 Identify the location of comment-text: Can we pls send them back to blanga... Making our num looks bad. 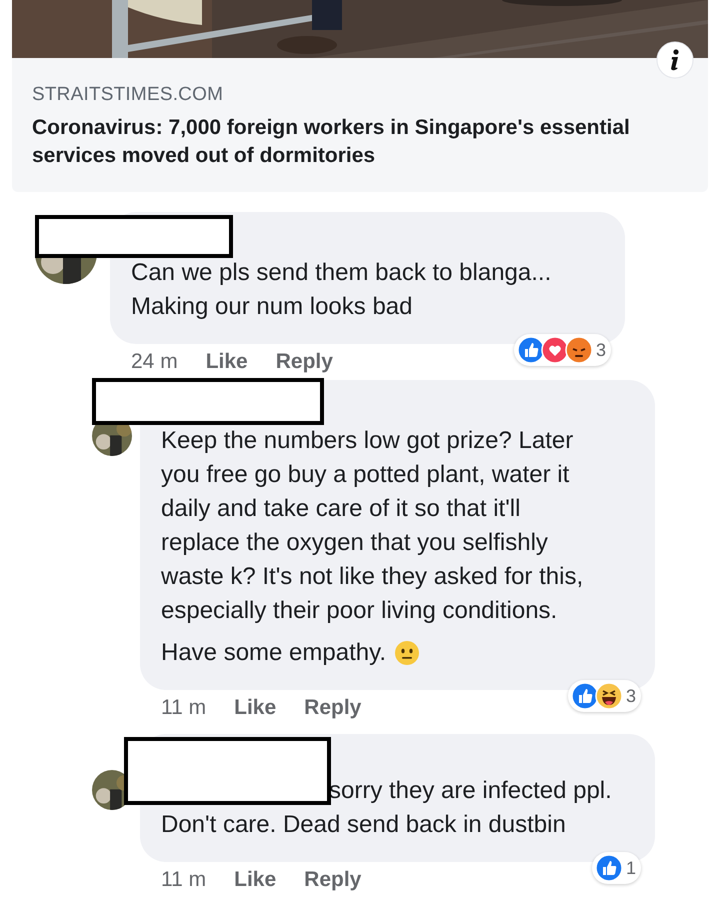
(341, 290).